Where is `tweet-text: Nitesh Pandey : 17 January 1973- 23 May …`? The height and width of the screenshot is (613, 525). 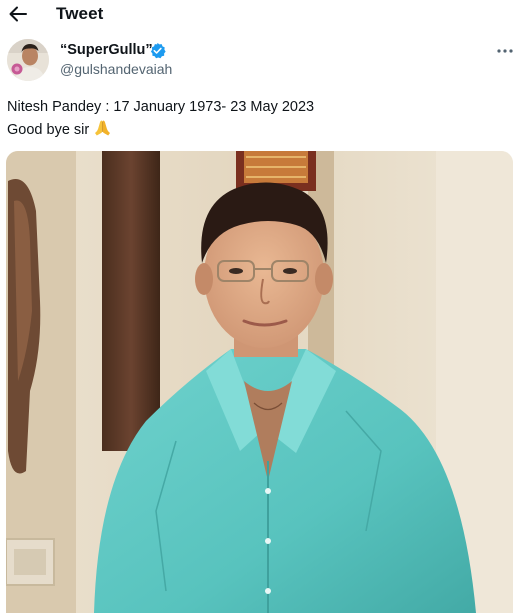 tweet-text: Nitesh Pandey : 17 January 1973- 23 May … is located at coordinates (259, 119).